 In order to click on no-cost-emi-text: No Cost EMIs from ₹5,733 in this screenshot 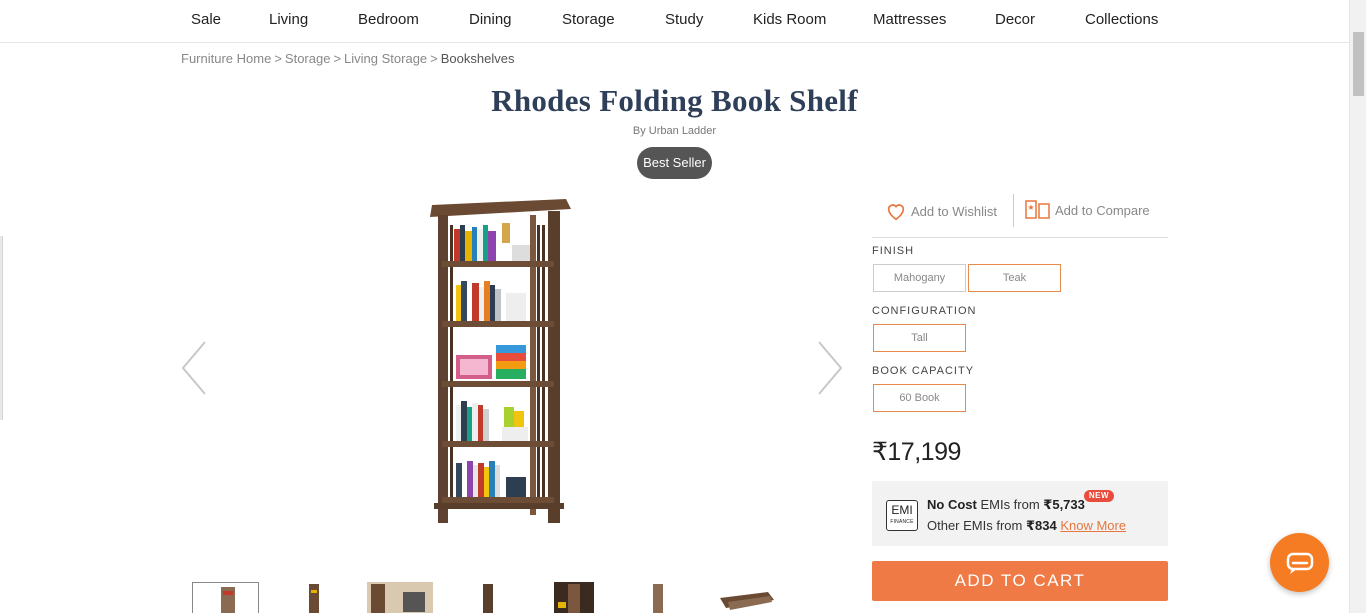, I will do `click(1006, 505)`.